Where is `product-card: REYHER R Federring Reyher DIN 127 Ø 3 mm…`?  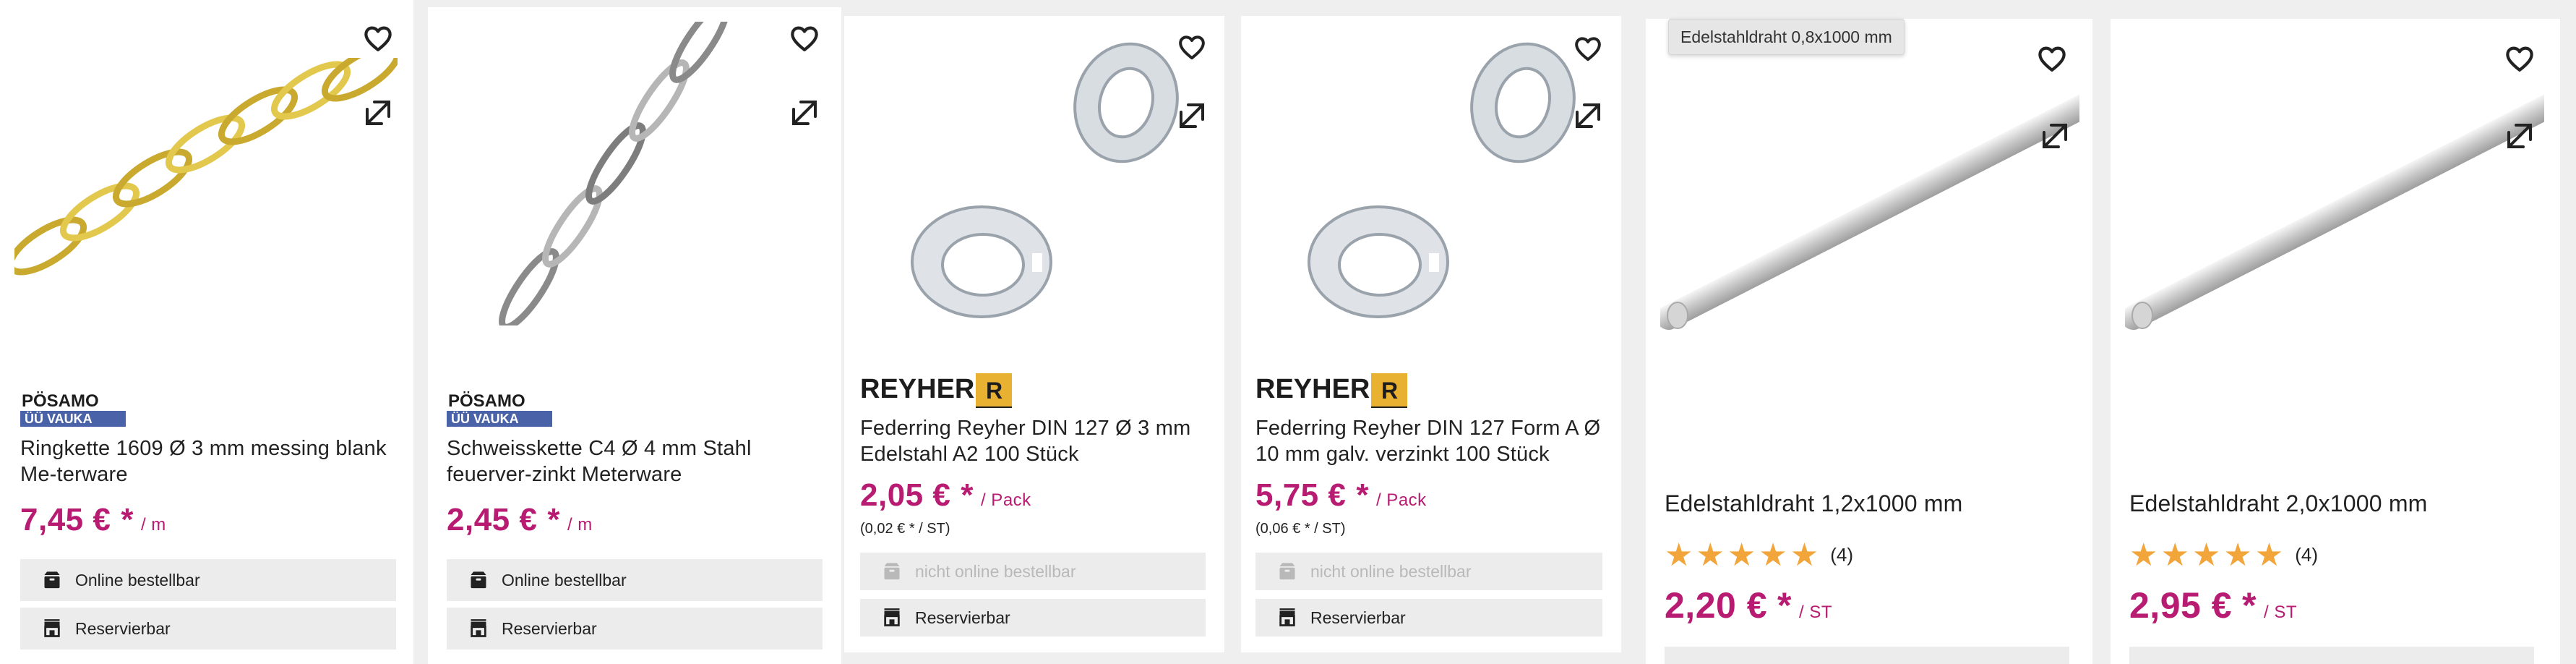 product-card: REYHER R Federring Reyher DIN 127 Ø 3 mm… is located at coordinates (1034, 334).